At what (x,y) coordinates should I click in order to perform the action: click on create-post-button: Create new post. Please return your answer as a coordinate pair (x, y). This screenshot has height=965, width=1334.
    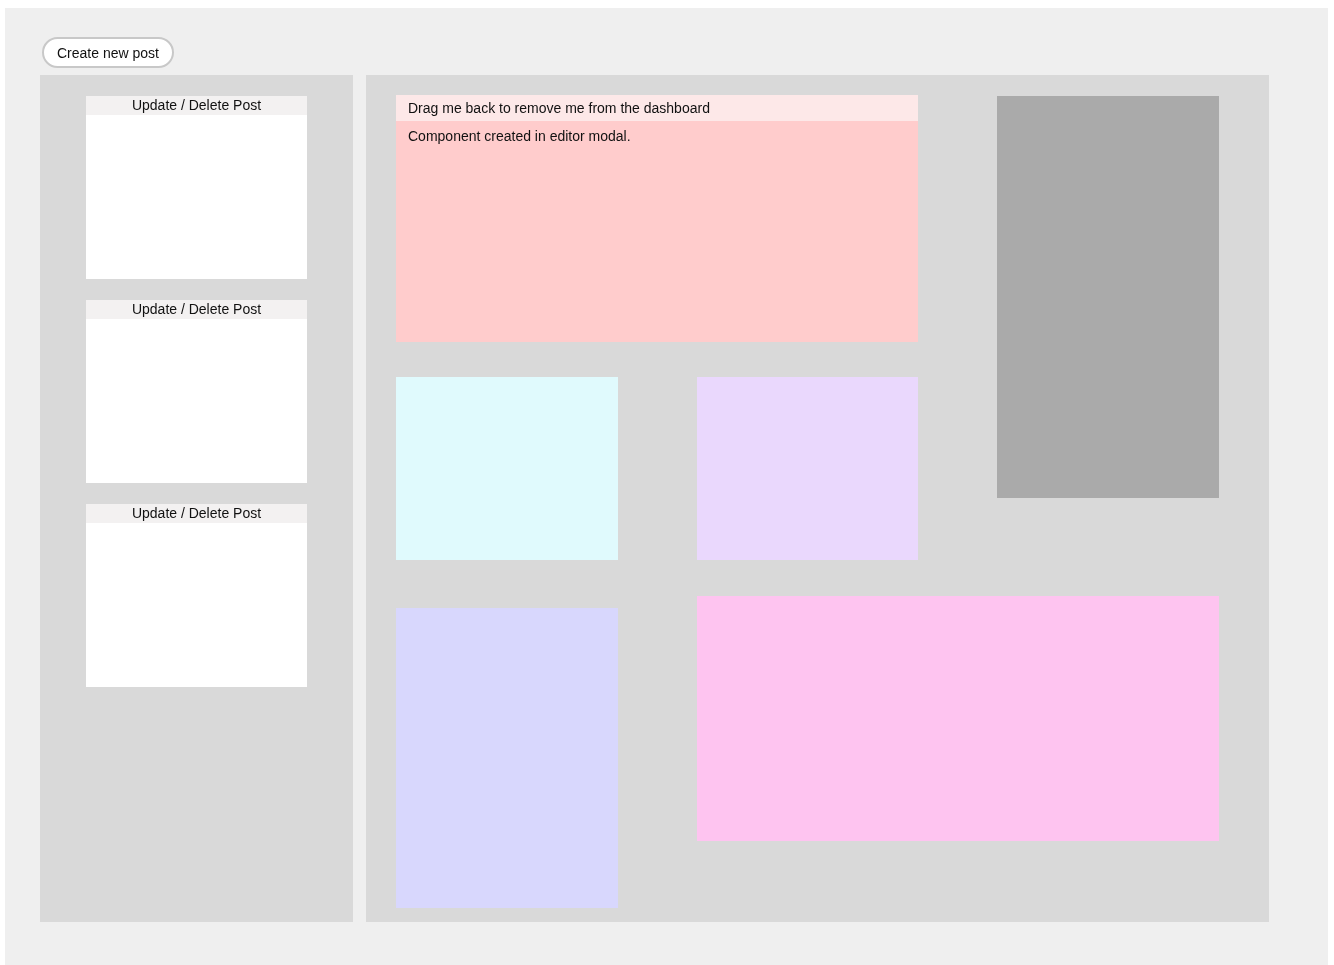
    Looking at the image, I should click on (108, 52).